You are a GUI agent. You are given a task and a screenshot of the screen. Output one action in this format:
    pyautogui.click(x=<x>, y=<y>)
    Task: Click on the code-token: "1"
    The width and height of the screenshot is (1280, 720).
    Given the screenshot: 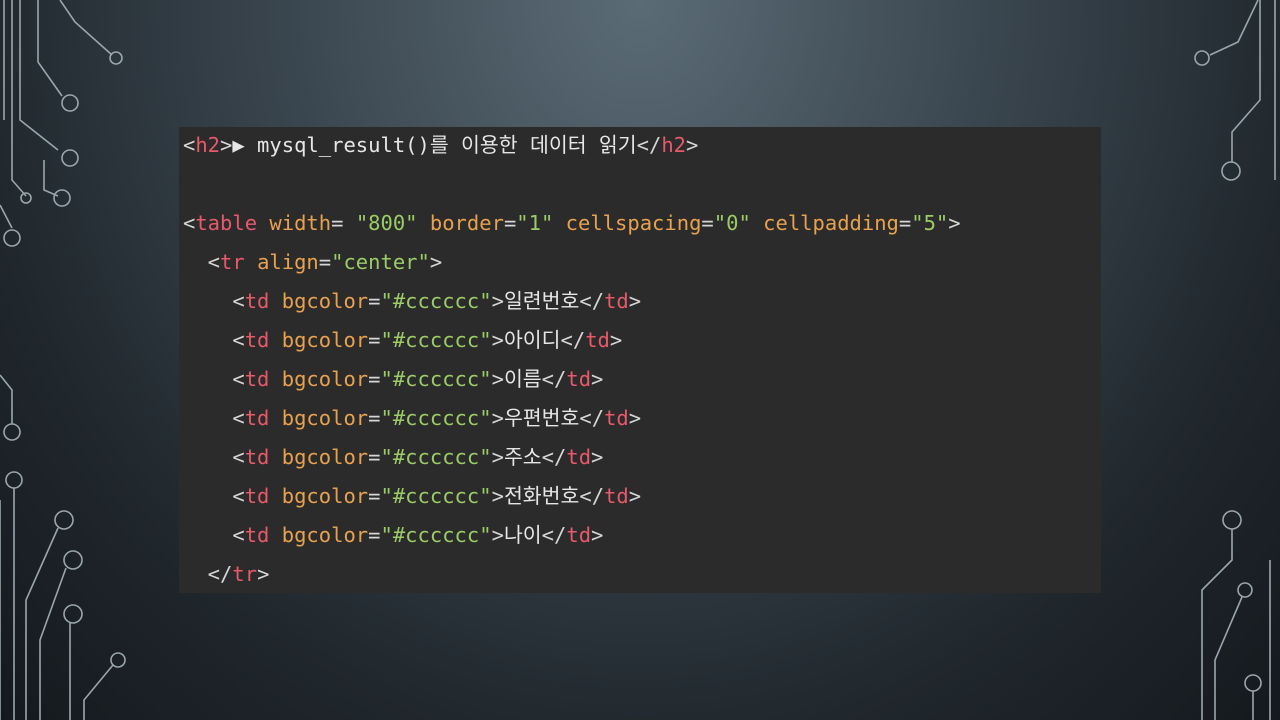 What is the action you would take?
    pyautogui.click(x=535, y=223)
    